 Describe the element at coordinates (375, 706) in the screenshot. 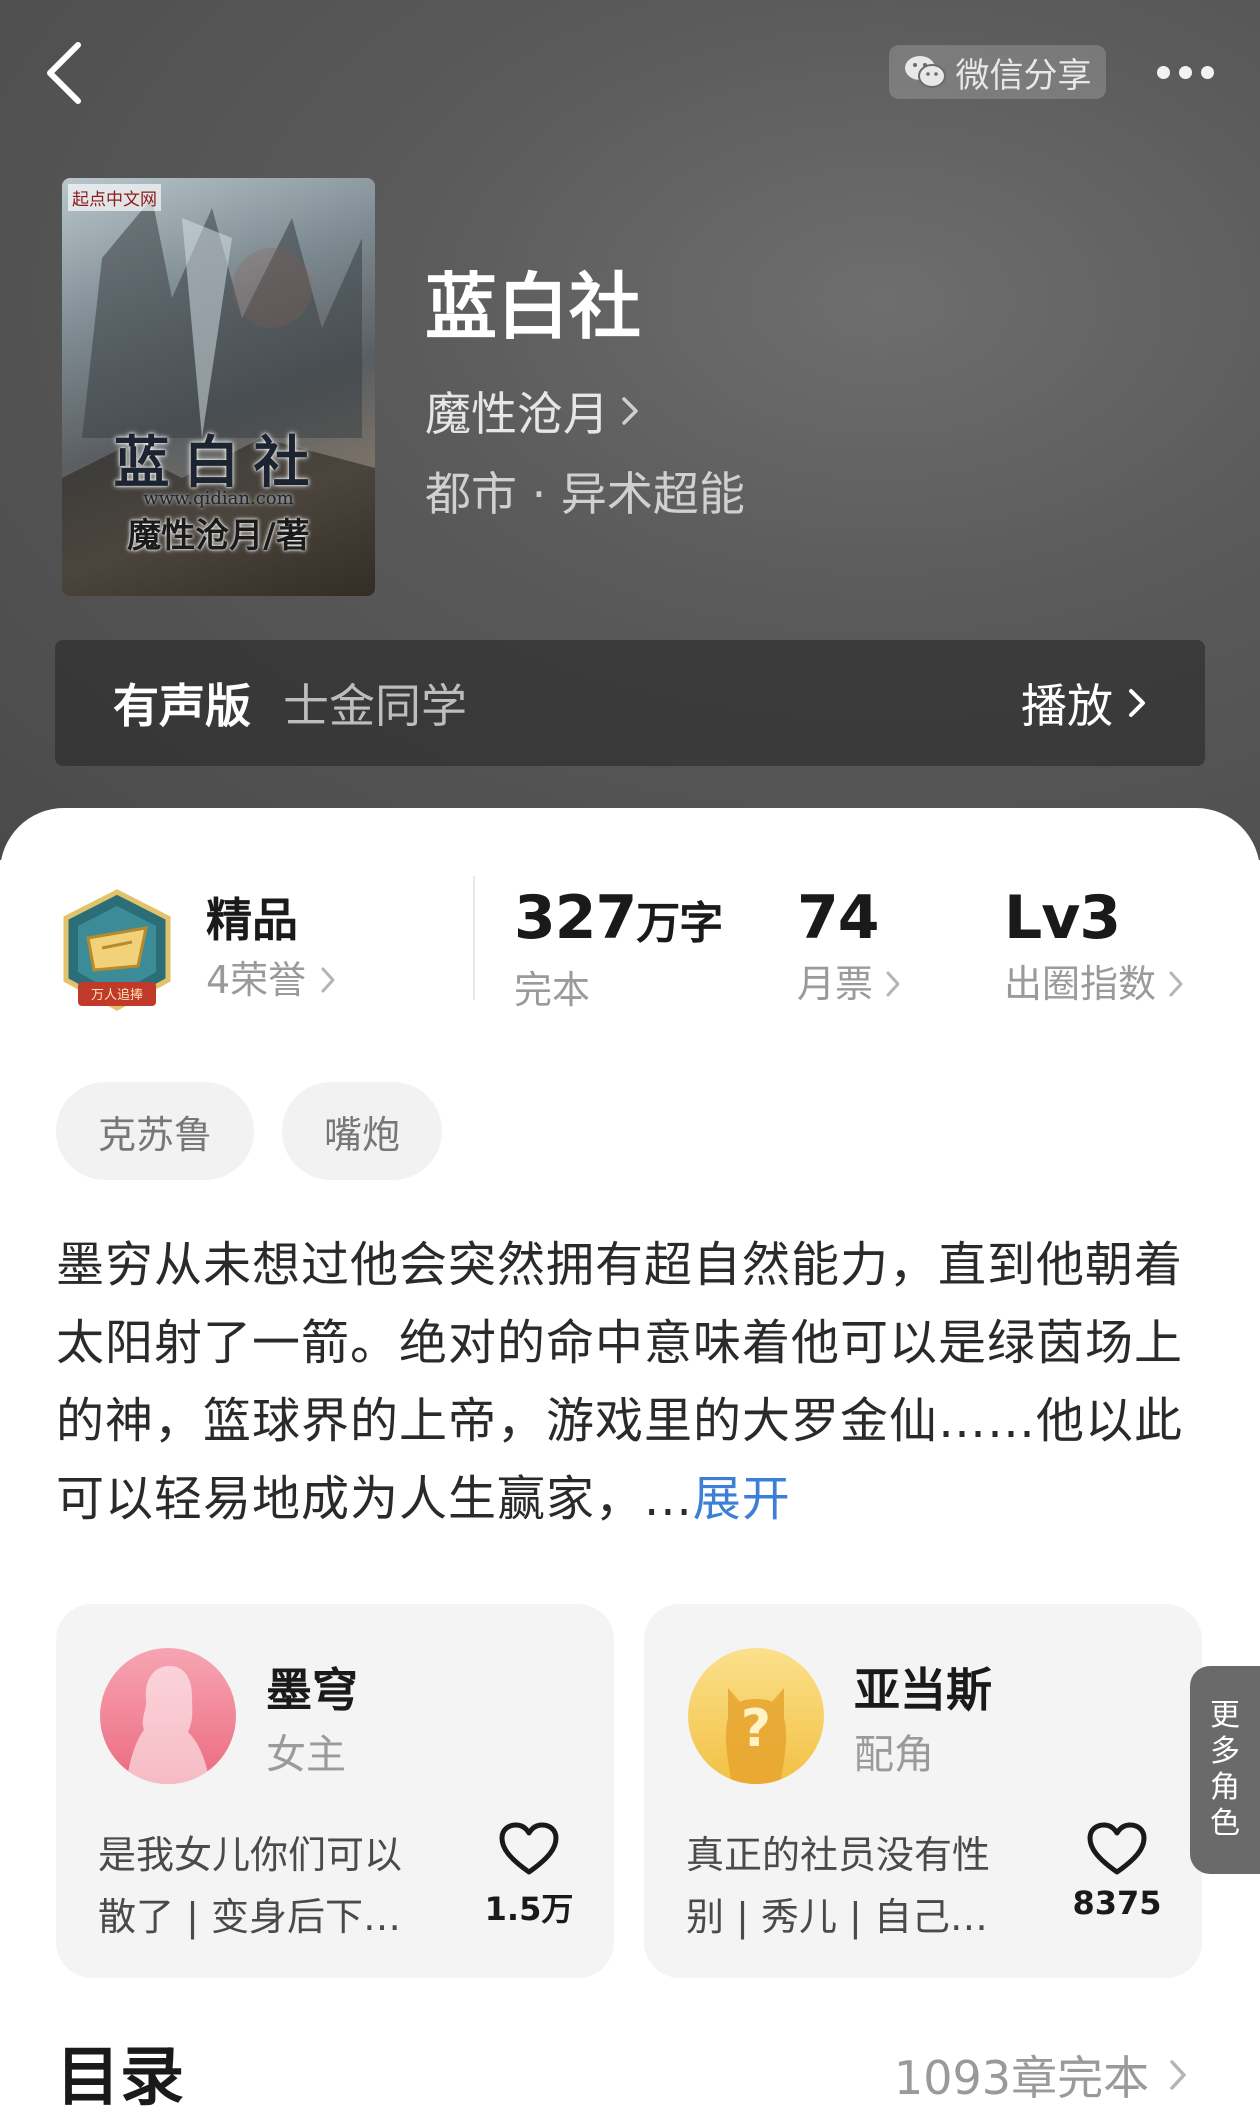

I see `audiobook-narrator: 士金同学` at that location.